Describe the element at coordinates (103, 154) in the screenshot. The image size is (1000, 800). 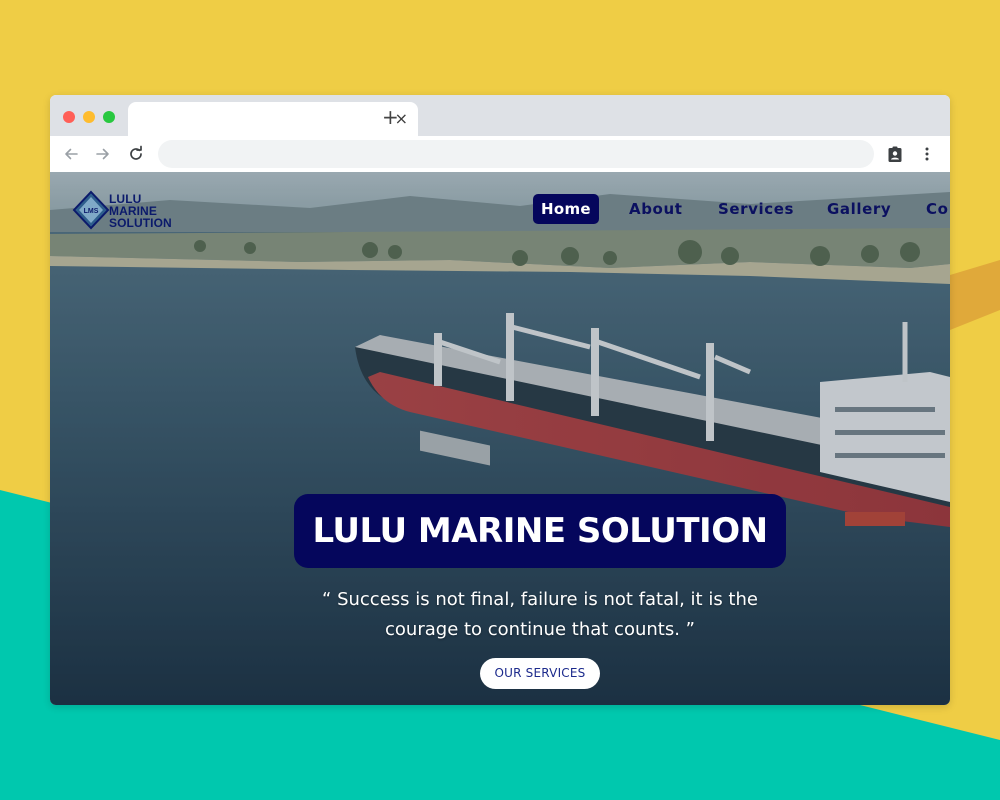
I see `forward-arrow-icon` at that location.